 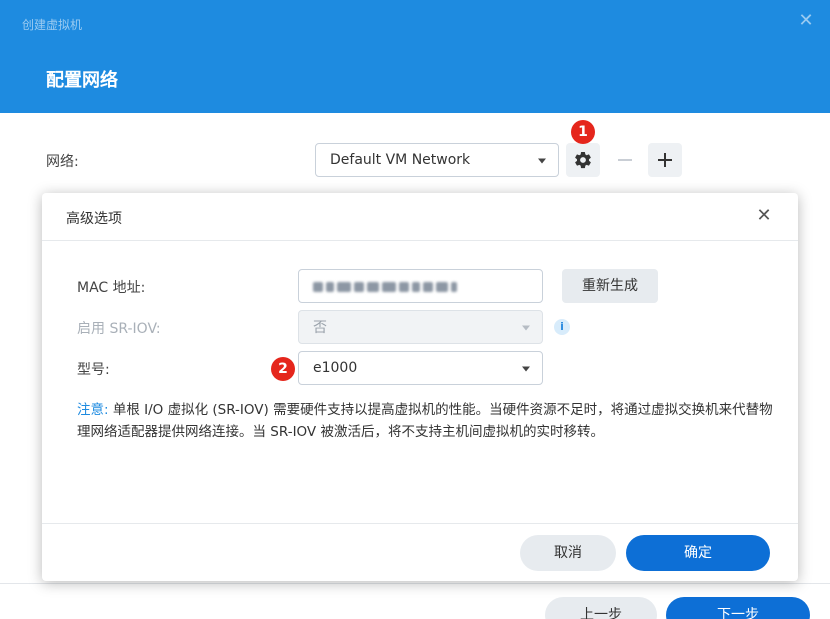 What do you see at coordinates (385, 287) in the screenshot?
I see `mac-address-redacted` at bounding box center [385, 287].